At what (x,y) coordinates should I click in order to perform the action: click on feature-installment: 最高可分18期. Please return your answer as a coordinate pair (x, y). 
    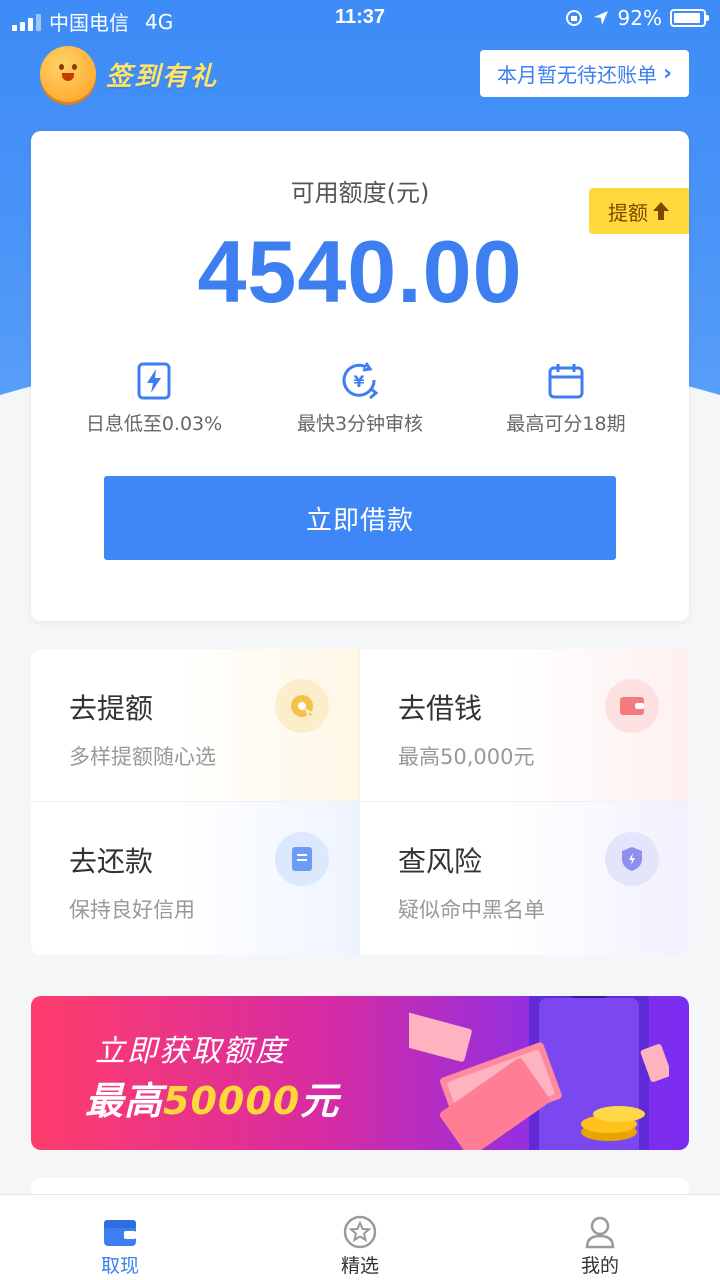
    Looking at the image, I should click on (566, 398).